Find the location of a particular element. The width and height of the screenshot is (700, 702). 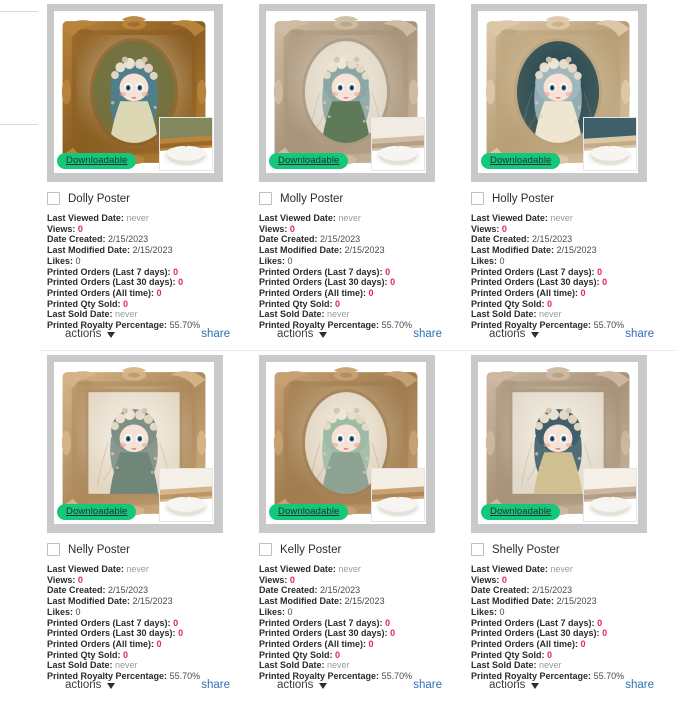

left-rail is located at coordinates (19, 350).